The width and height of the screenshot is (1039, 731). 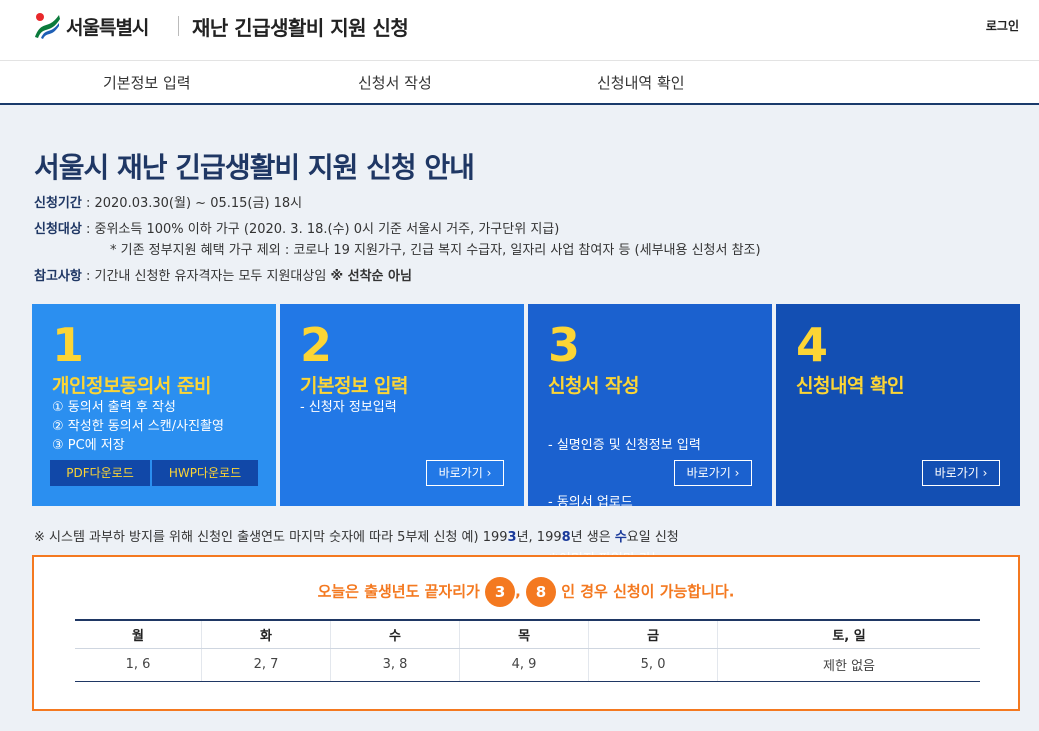 I want to click on notice-text: 요일 신청, so click(x=652, y=537).